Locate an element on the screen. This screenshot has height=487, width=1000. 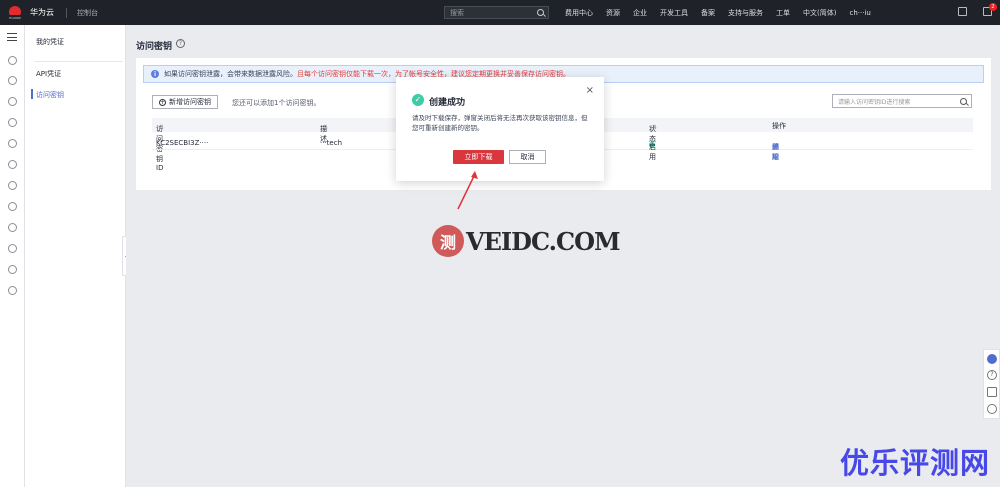
menu-api-credentials: API凭证 is located at coordinates (48, 74).